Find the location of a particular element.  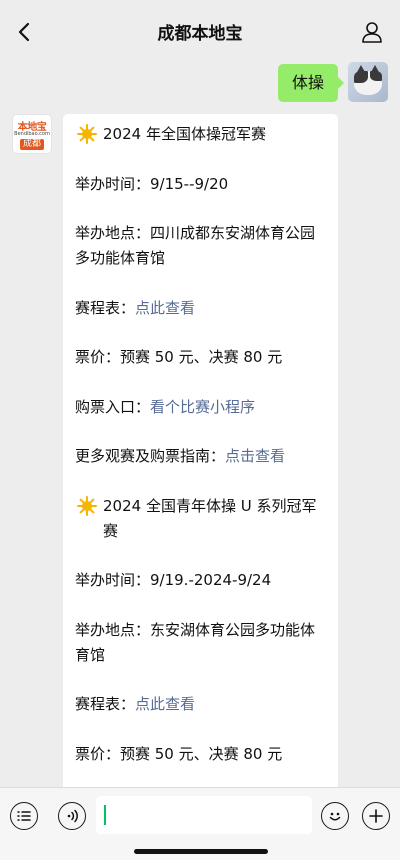

home-indicator is located at coordinates (201, 851).